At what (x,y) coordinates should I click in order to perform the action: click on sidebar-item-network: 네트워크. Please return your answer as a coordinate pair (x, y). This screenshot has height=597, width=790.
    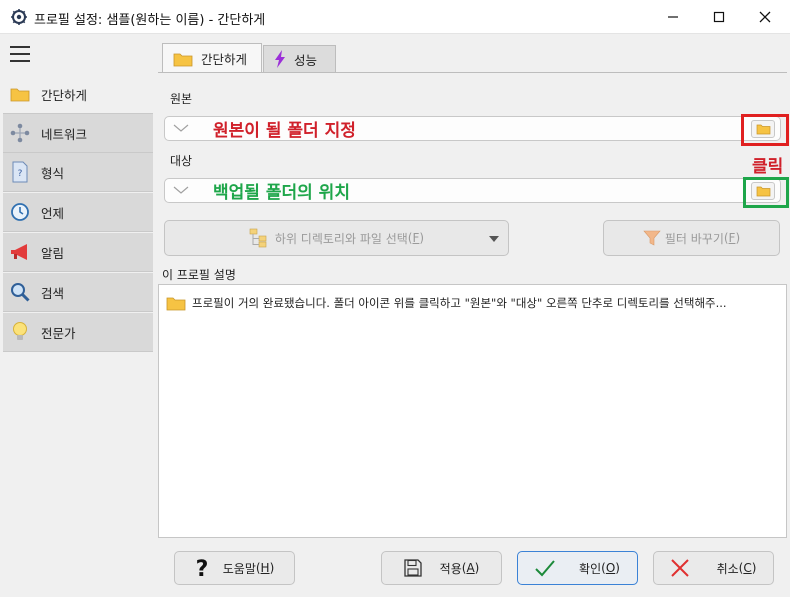
    Looking at the image, I should click on (78, 133).